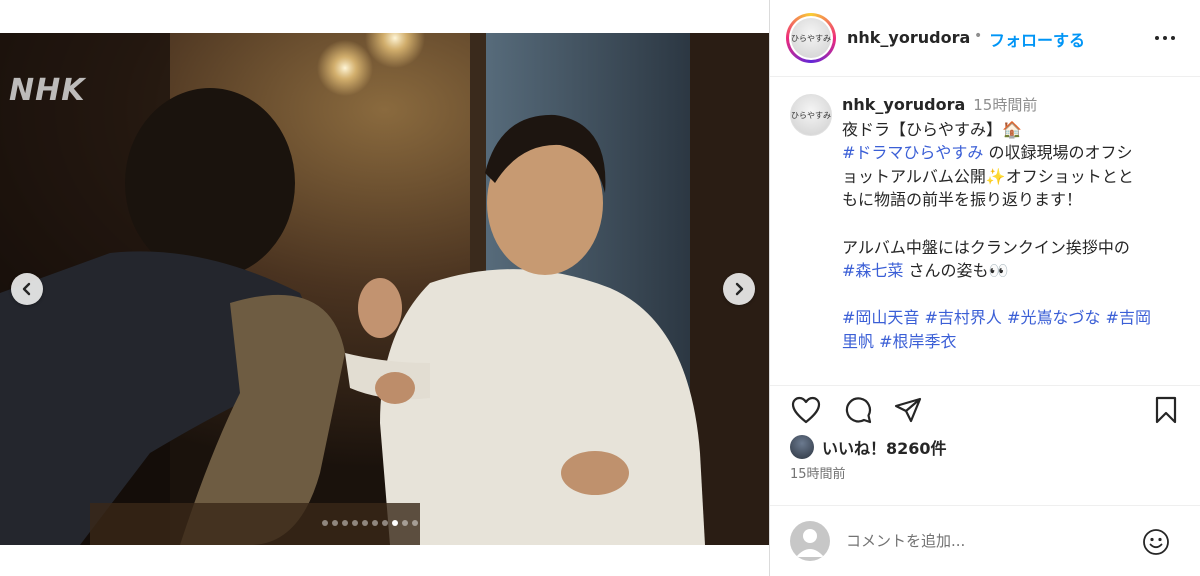 Image resolution: width=1200 pixels, height=576 pixels. I want to click on caption-timestamp: 15時間前, so click(1005, 105).